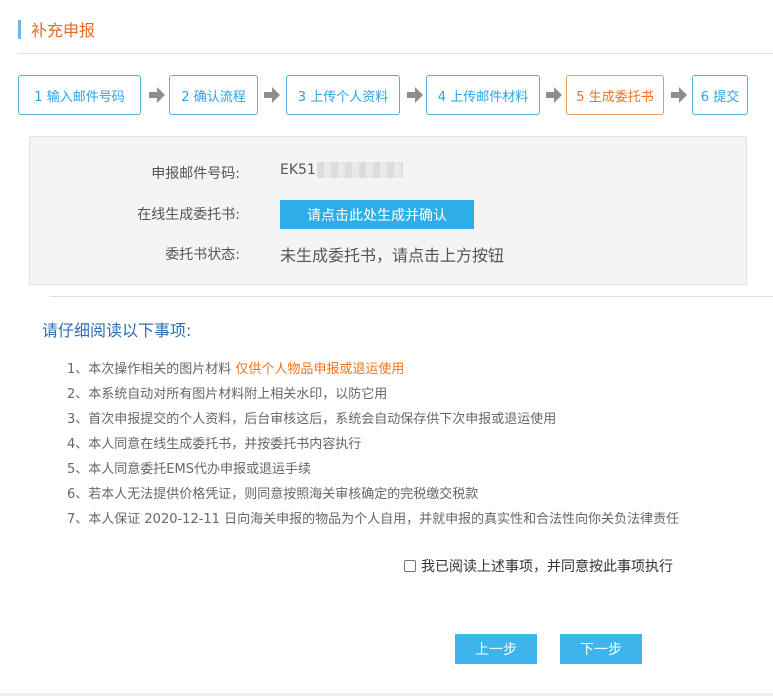  Describe the element at coordinates (343, 95) in the screenshot. I see `step-upload-personal: 3 上传个人资料` at that location.